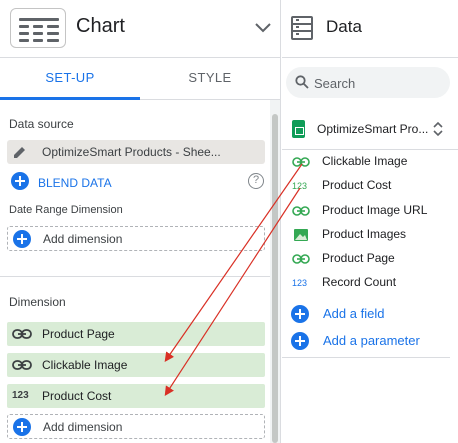 The width and height of the screenshot is (458, 443). What do you see at coordinates (136, 396) in the screenshot?
I see `dimension-chip-product-cost: 123 Product Cost` at bounding box center [136, 396].